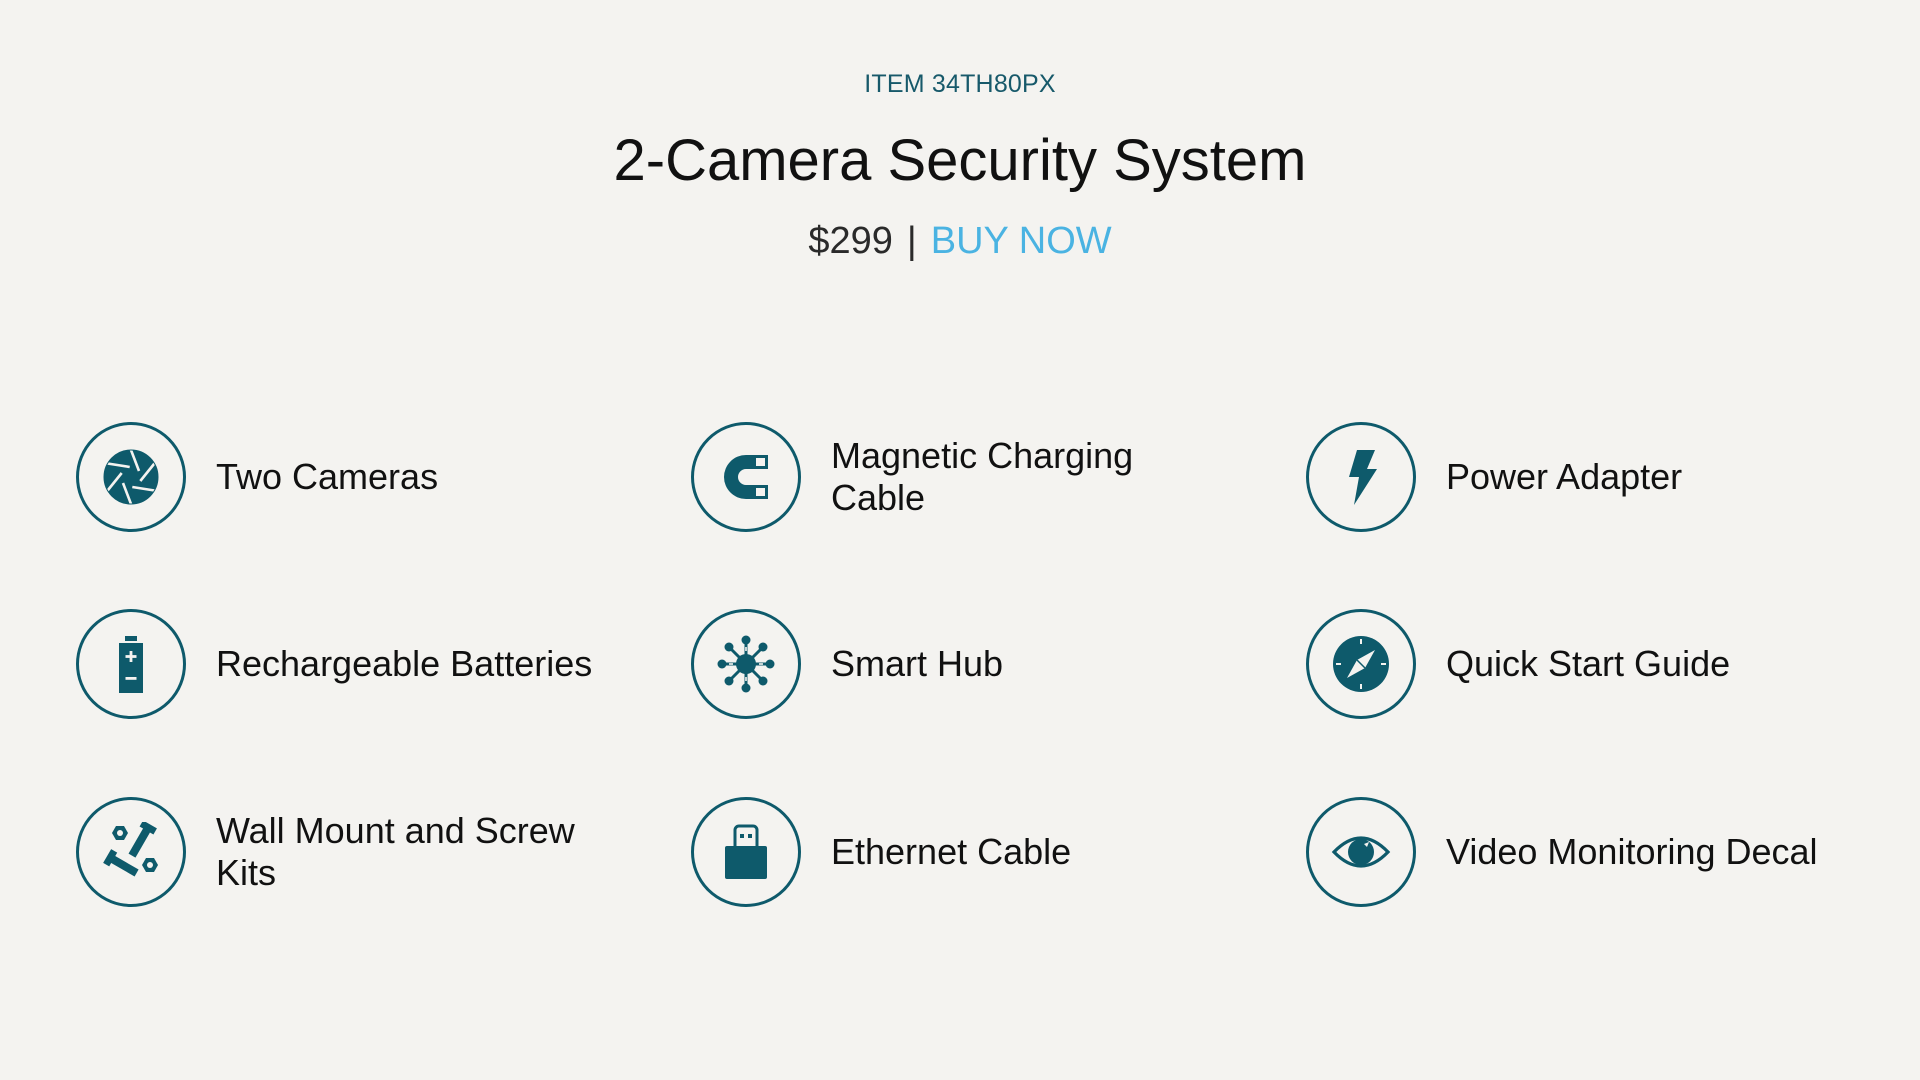 The image size is (1920, 1080). I want to click on usb-plug-icon, so click(746, 851).